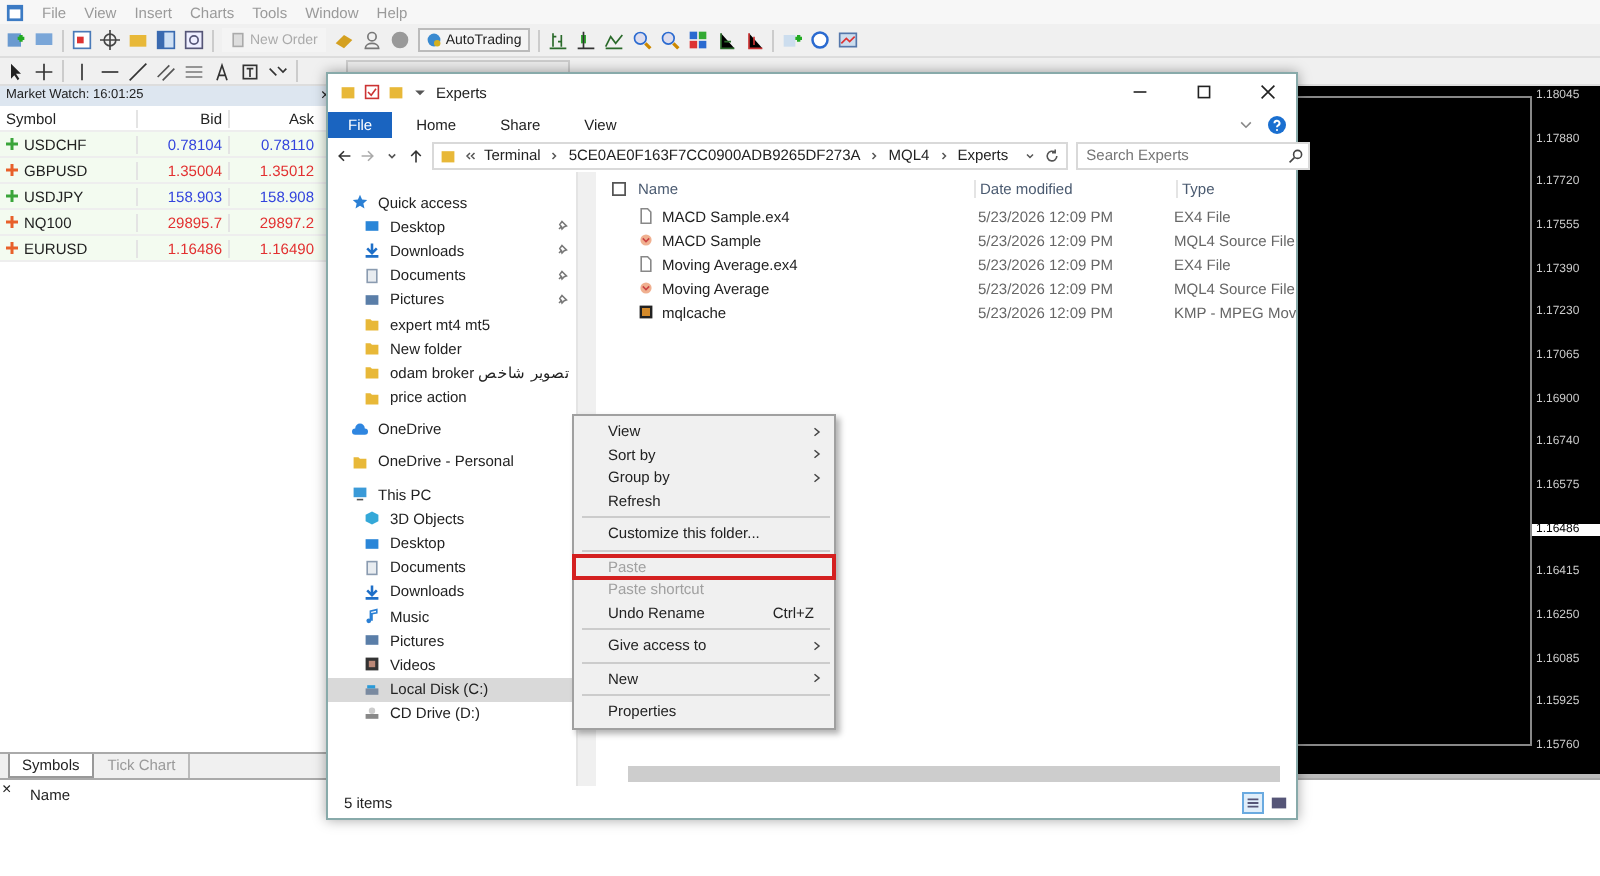 The image size is (1600, 876). Describe the element at coordinates (360, 202) in the screenshot. I see `star-icon` at that location.